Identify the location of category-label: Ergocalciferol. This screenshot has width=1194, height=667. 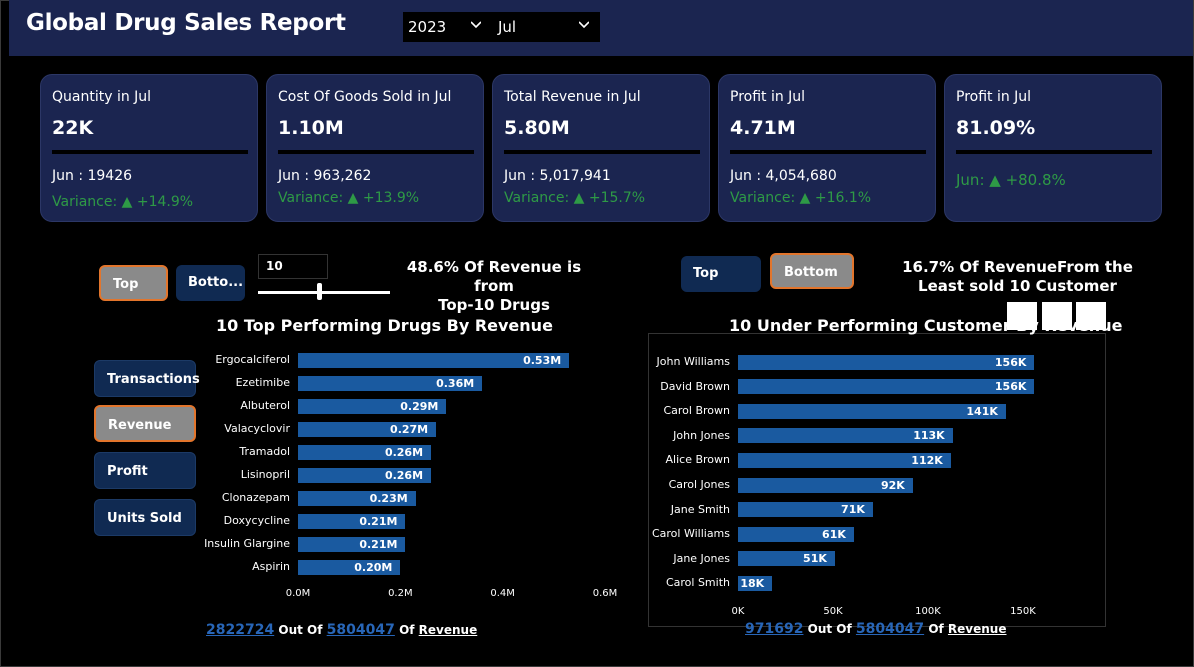
(252, 359).